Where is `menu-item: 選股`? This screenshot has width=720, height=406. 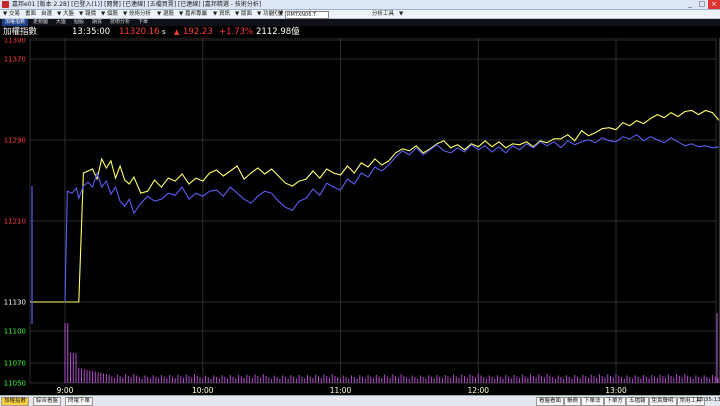
menu-item: 選股 is located at coordinates (168, 14).